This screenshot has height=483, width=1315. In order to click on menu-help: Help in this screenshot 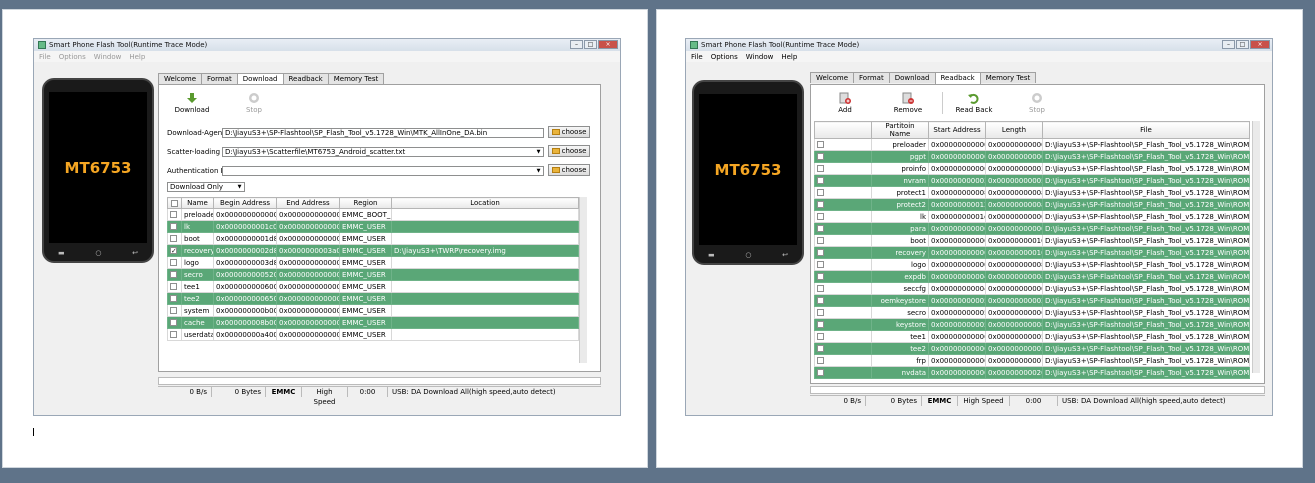, I will do `click(137, 57)`.